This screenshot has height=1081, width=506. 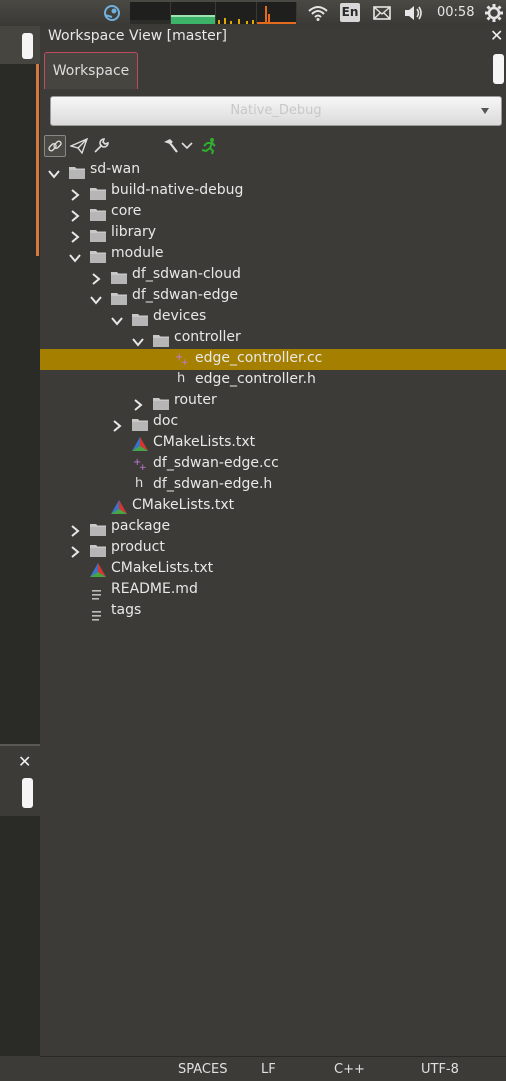 What do you see at coordinates (273, 338) in the screenshot?
I see `tree-folder-row: controller` at bounding box center [273, 338].